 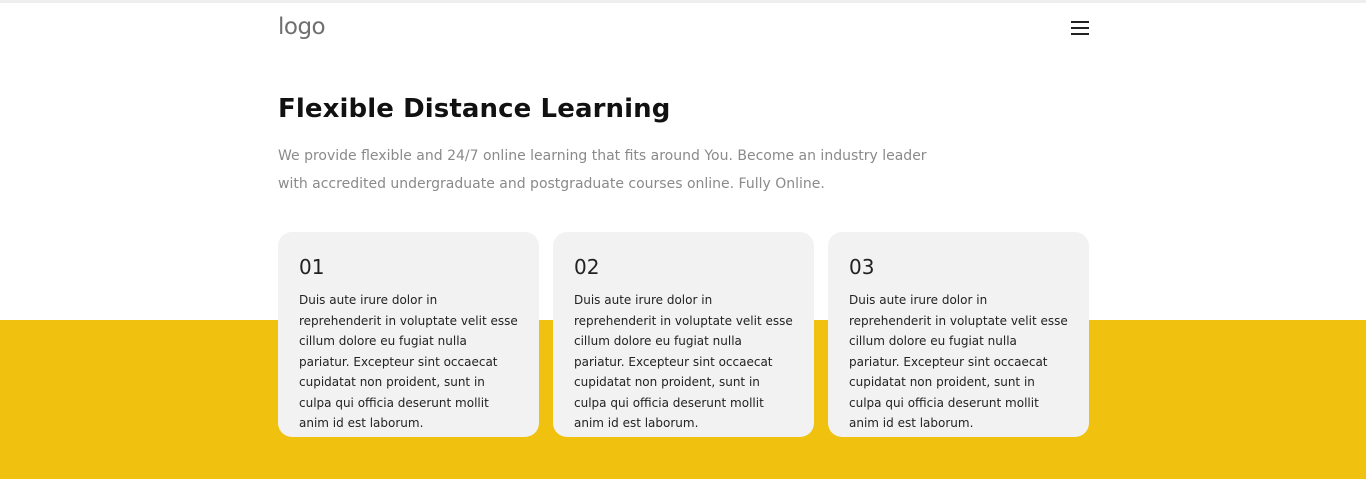 I want to click on card-number: 02, so click(x=587, y=267).